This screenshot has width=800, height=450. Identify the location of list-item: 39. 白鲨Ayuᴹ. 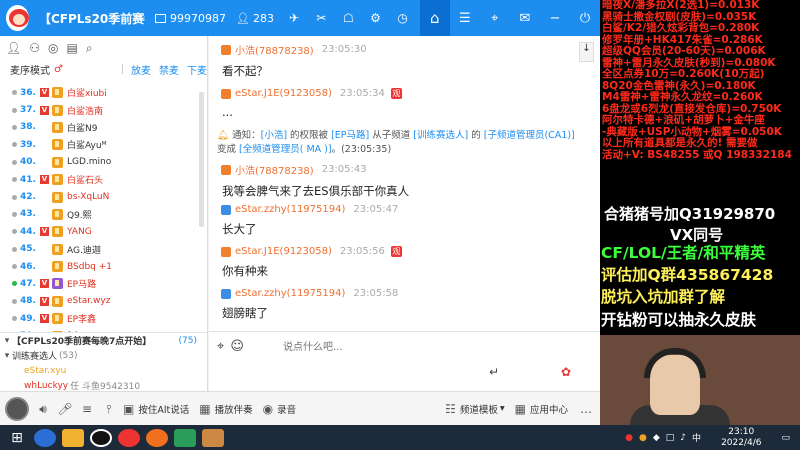
(102, 144).